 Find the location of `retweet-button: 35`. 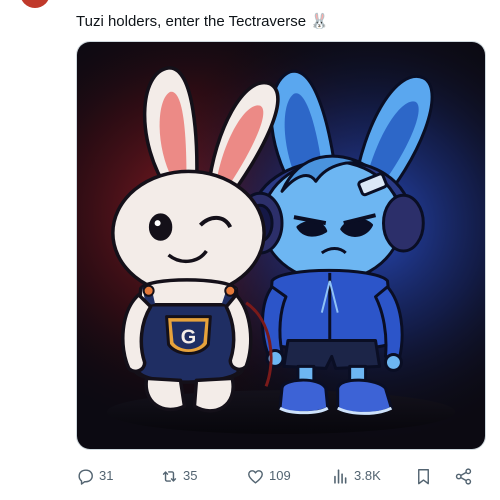

retweet-button: 35 is located at coordinates (178, 476).